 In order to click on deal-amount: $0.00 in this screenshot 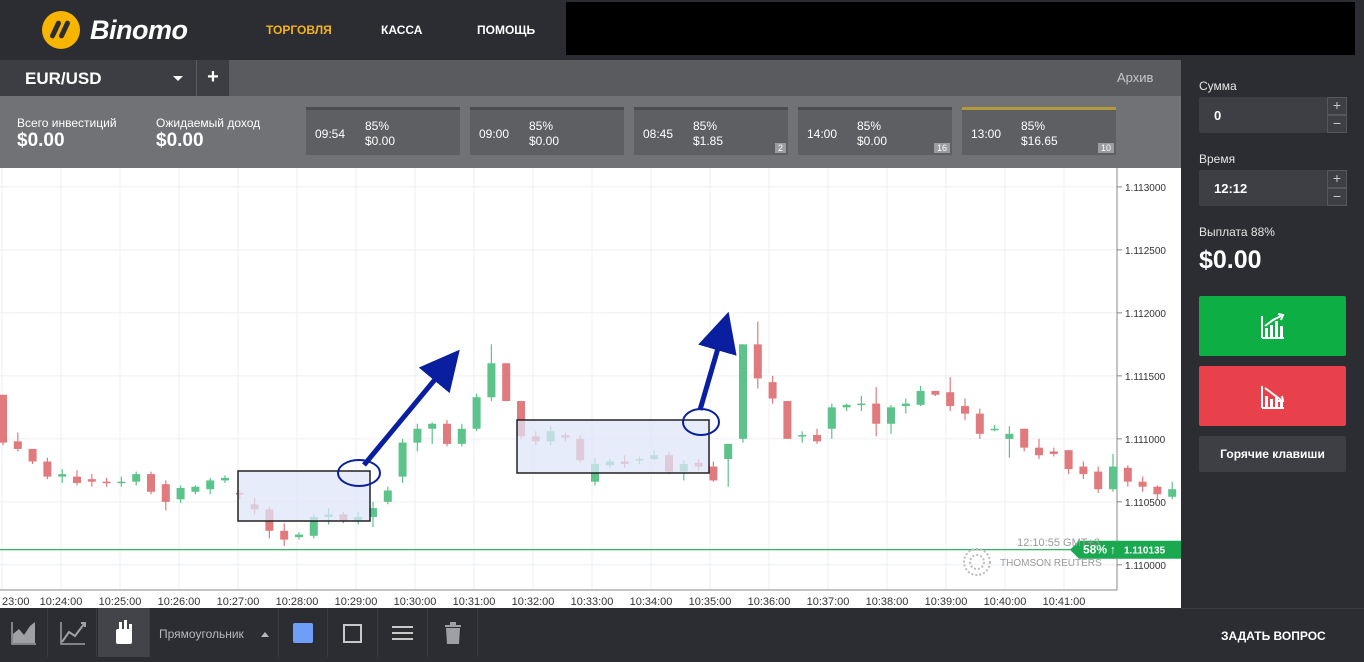, I will do `click(544, 141)`.